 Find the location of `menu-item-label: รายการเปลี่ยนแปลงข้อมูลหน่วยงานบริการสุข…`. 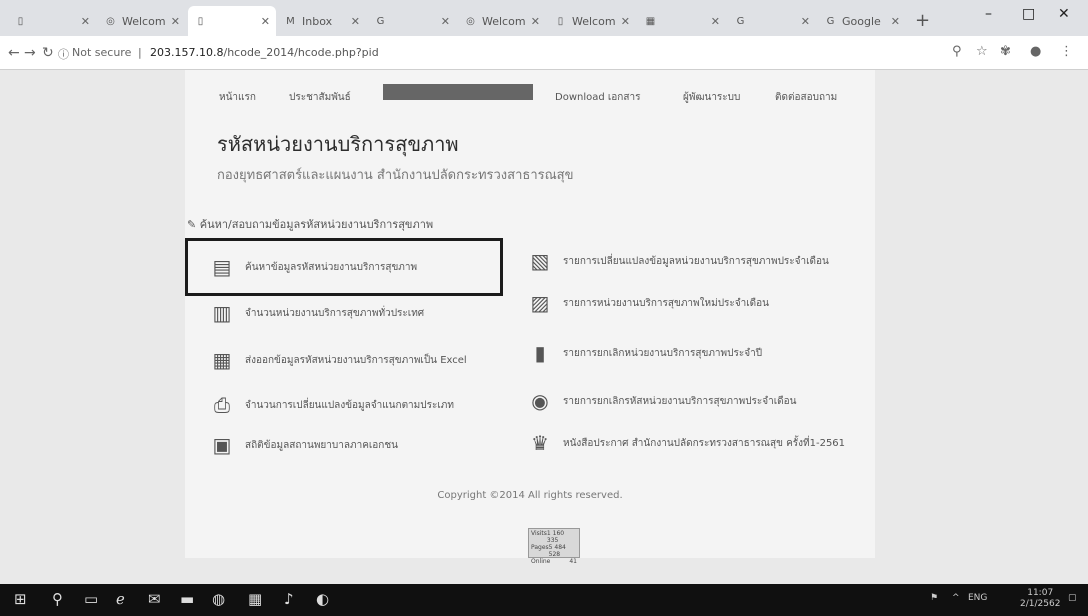

menu-item-label: รายการเปลี่ยนแปลงข้อมูลหน่วยงานบริการสุข… is located at coordinates (696, 261).